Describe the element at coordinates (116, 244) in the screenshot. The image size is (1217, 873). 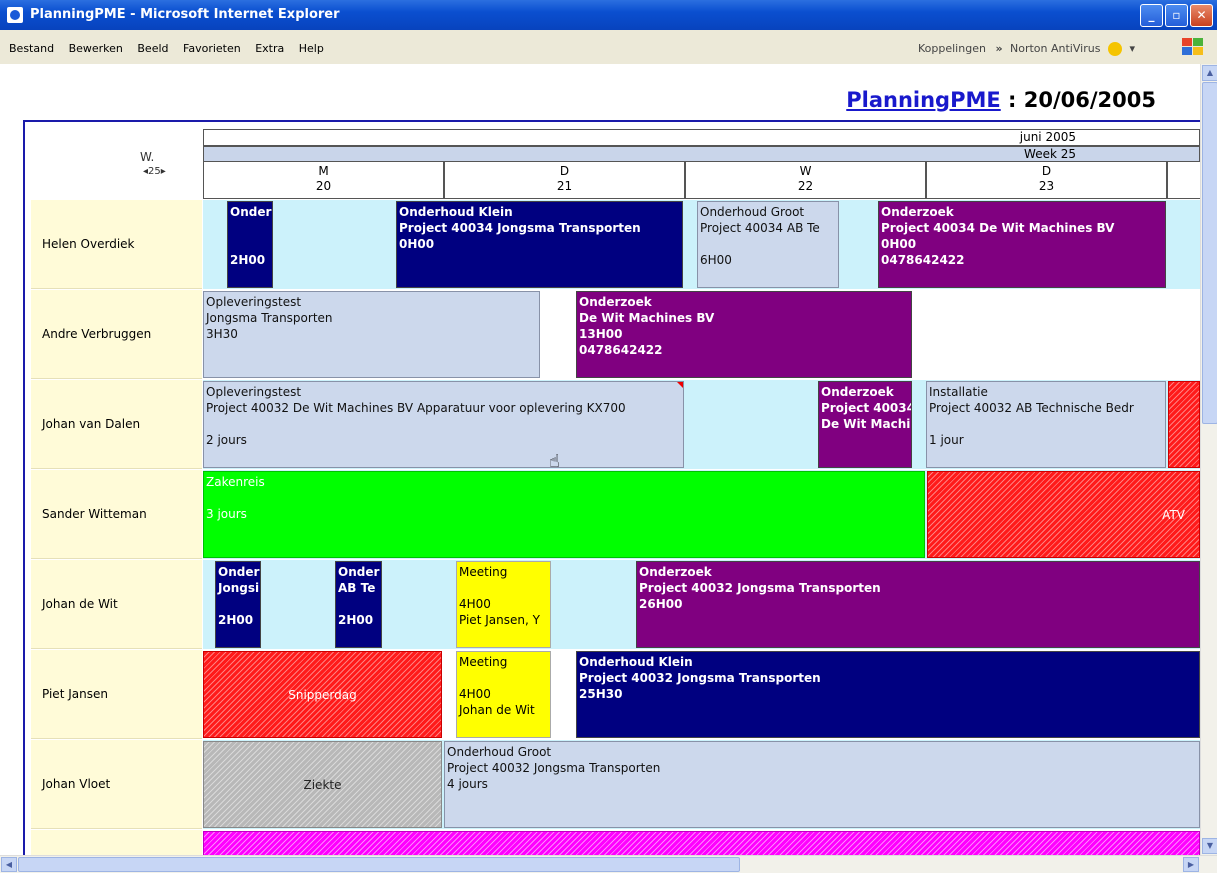
I see `employee-helen-overdiek: Helen Overdiek` at that location.